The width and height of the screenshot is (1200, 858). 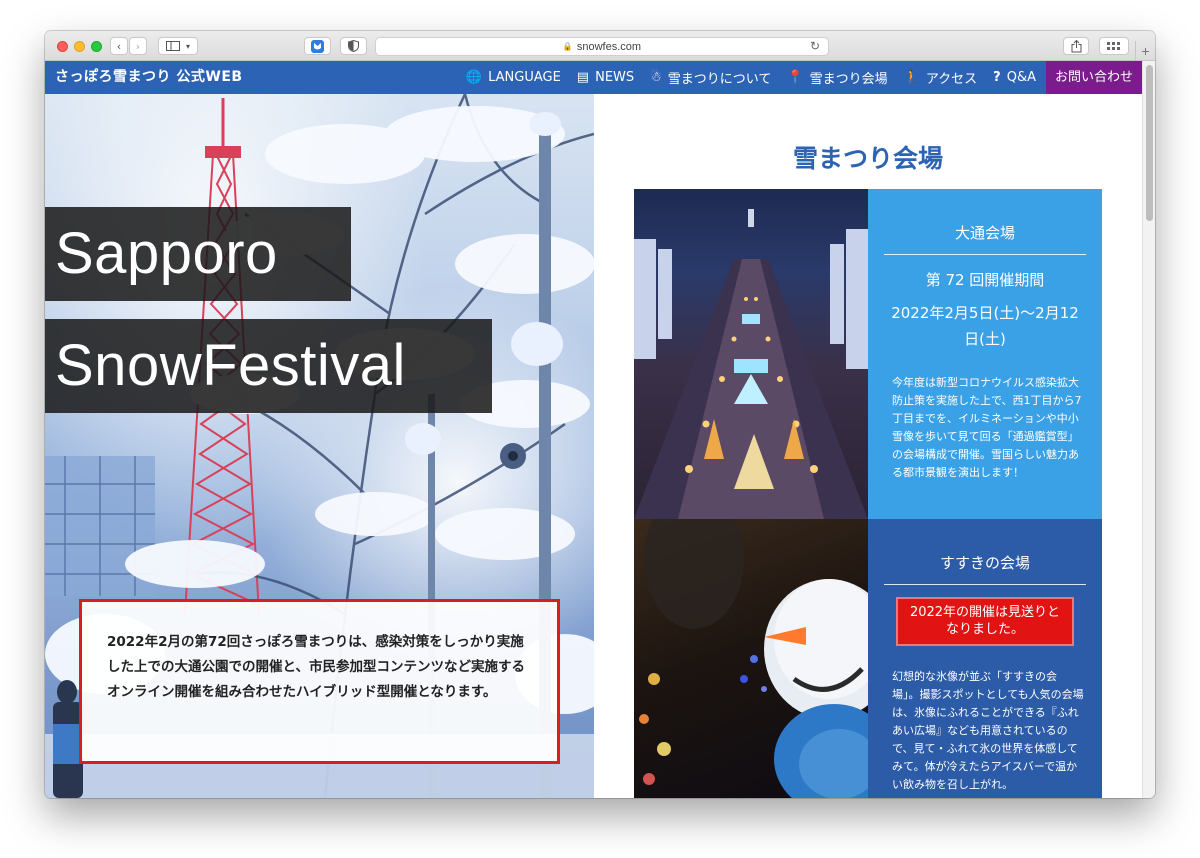 I want to click on maximize-window-button, so click(x=96, y=46).